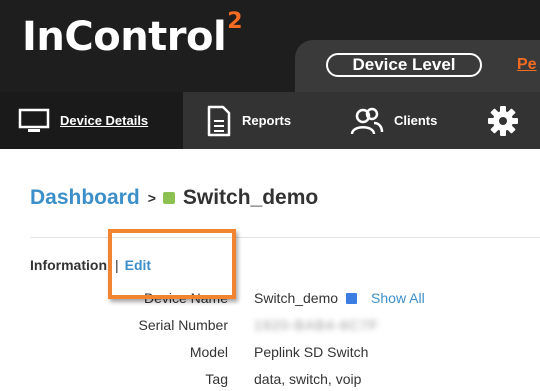 This screenshot has height=391, width=540. What do you see at coordinates (168, 198) in the screenshot?
I see `status-dot-icon` at bounding box center [168, 198].